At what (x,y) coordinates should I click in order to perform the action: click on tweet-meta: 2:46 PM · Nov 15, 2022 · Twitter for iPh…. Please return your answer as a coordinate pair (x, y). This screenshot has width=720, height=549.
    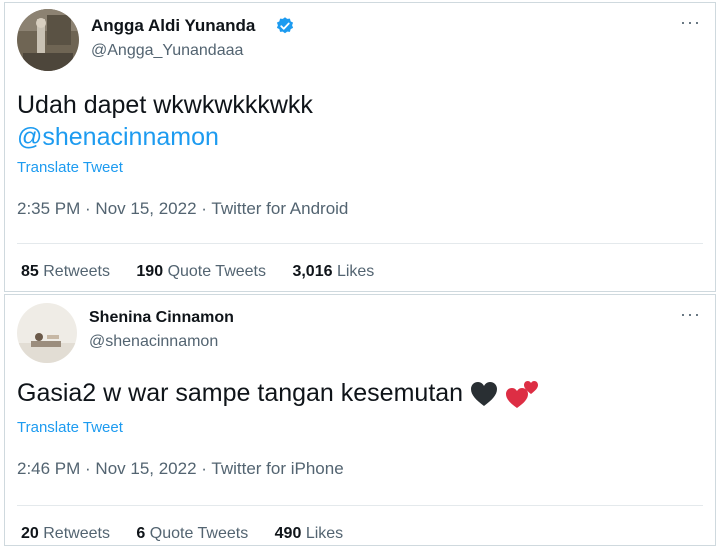
    Looking at the image, I should click on (180, 469).